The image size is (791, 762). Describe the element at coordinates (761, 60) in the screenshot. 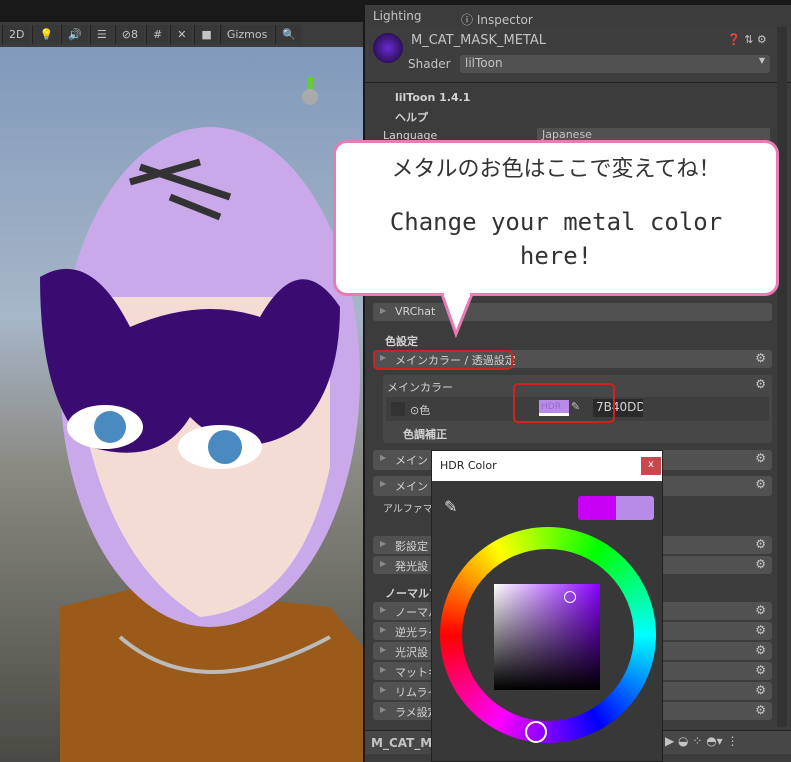

I see `chevron-down-icon: ▼` at that location.